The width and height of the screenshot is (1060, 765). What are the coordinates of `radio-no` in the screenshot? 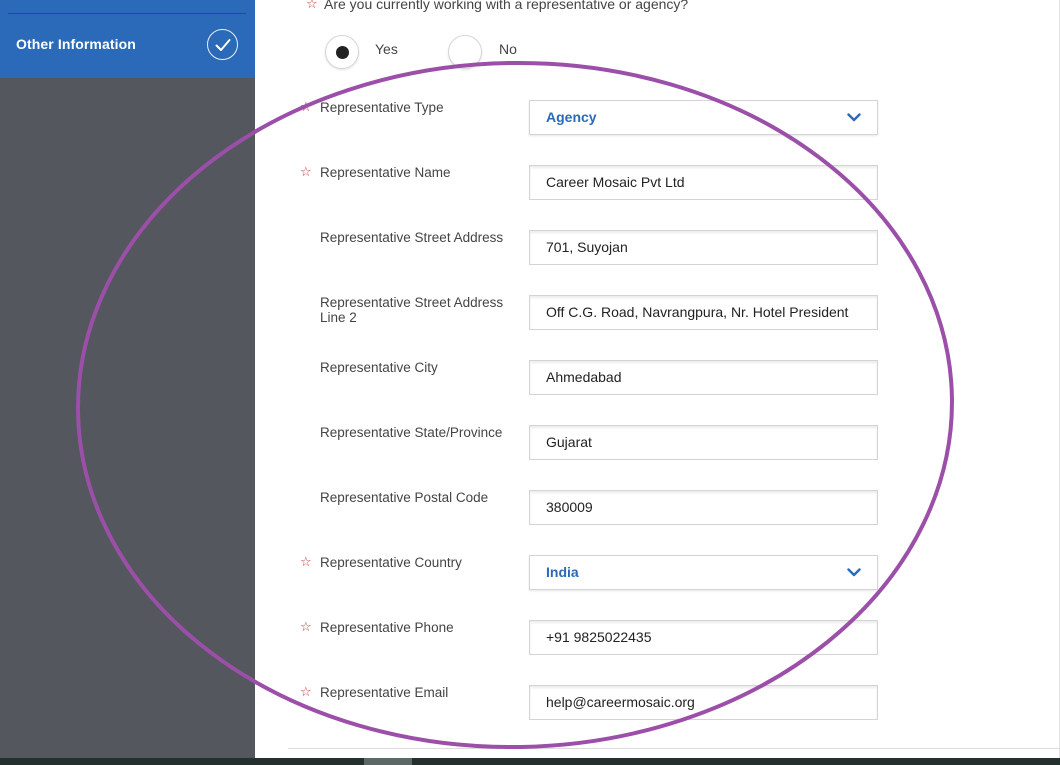 It's located at (465, 52).